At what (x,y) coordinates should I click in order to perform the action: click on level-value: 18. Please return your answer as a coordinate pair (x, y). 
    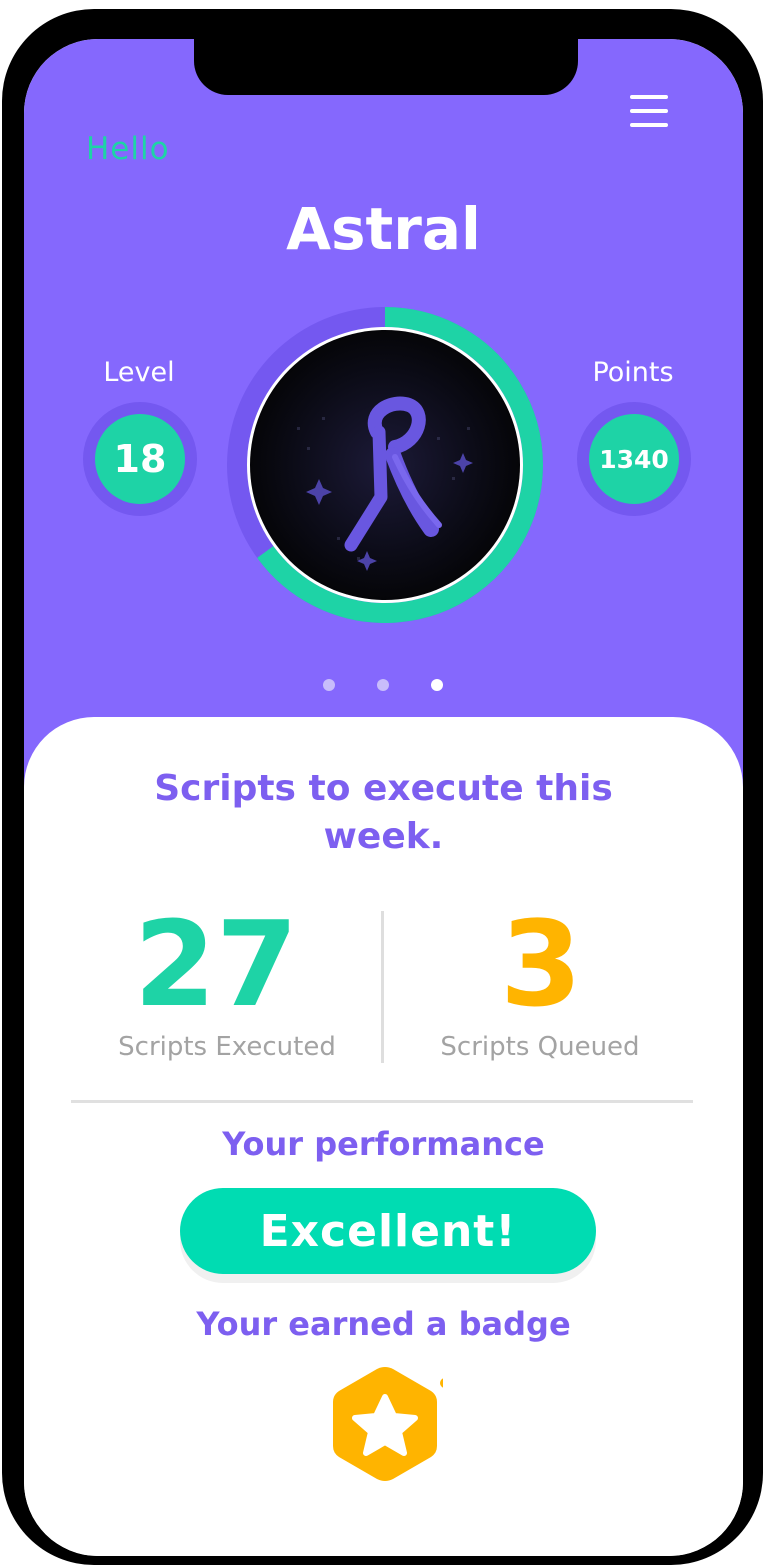
    Looking at the image, I should click on (140, 459).